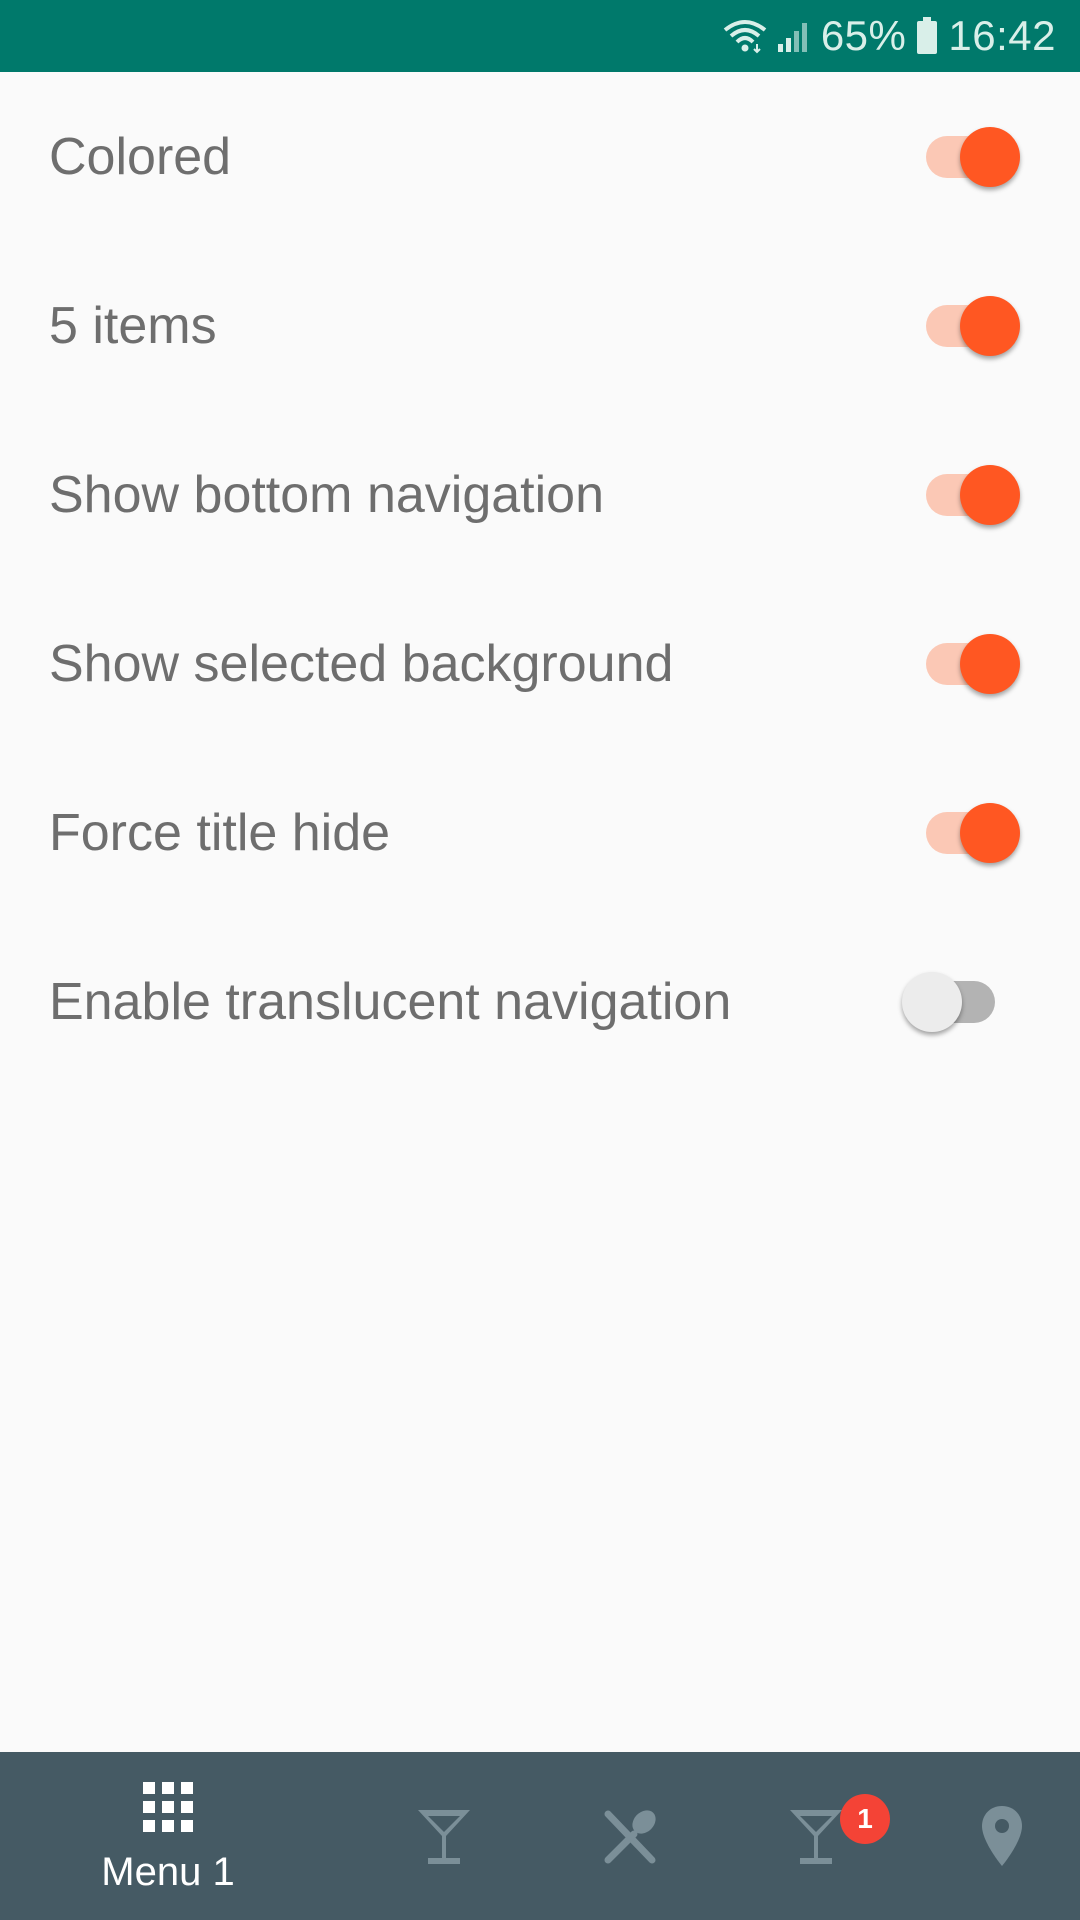 The image size is (1080, 1920). What do you see at coordinates (745, 36) in the screenshot?
I see `wifi-icon` at bounding box center [745, 36].